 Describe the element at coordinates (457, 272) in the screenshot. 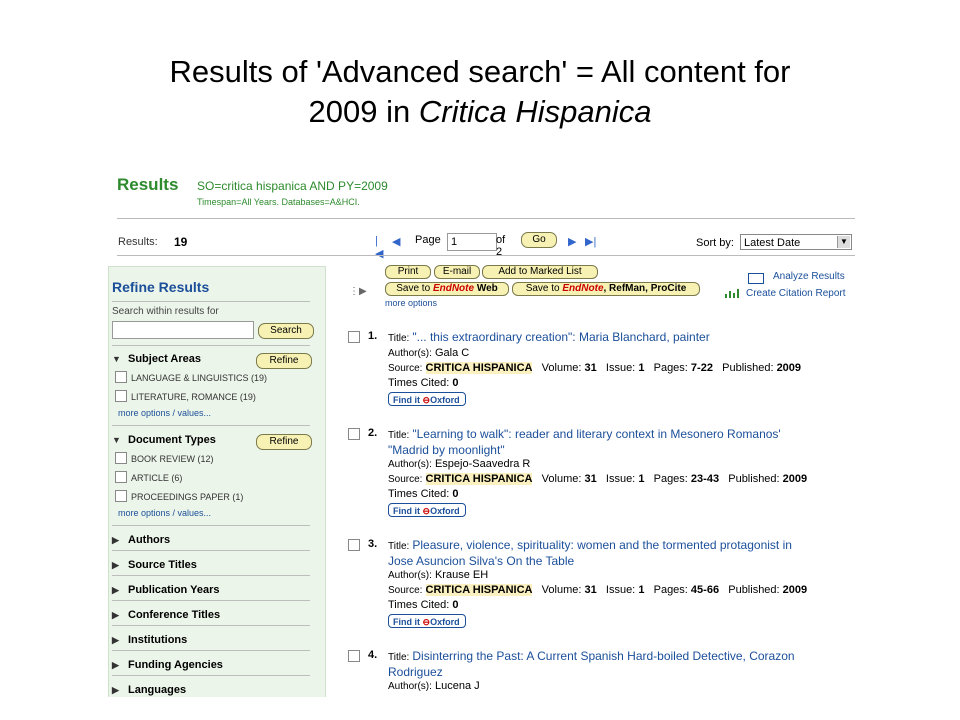

I see `email-button: E-mail` at that location.